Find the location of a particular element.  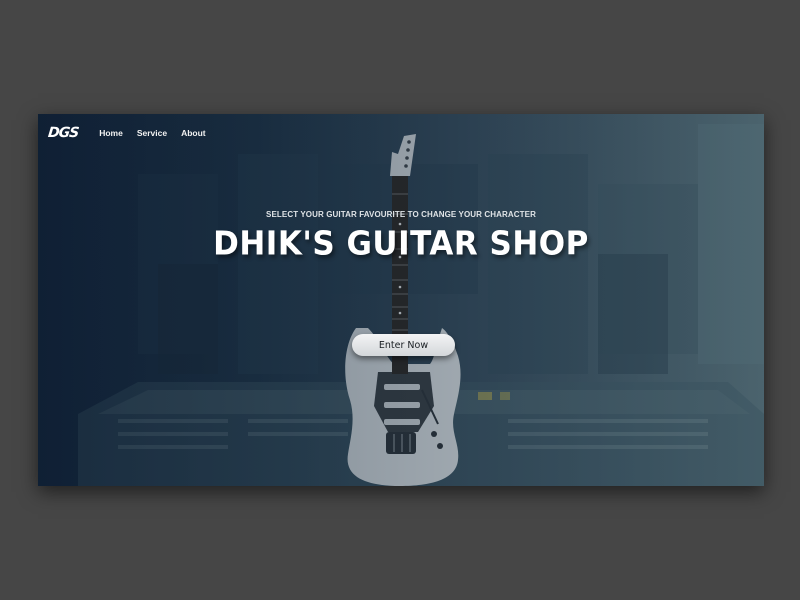

nav-link-home: Home is located at coordinates (111, 133).